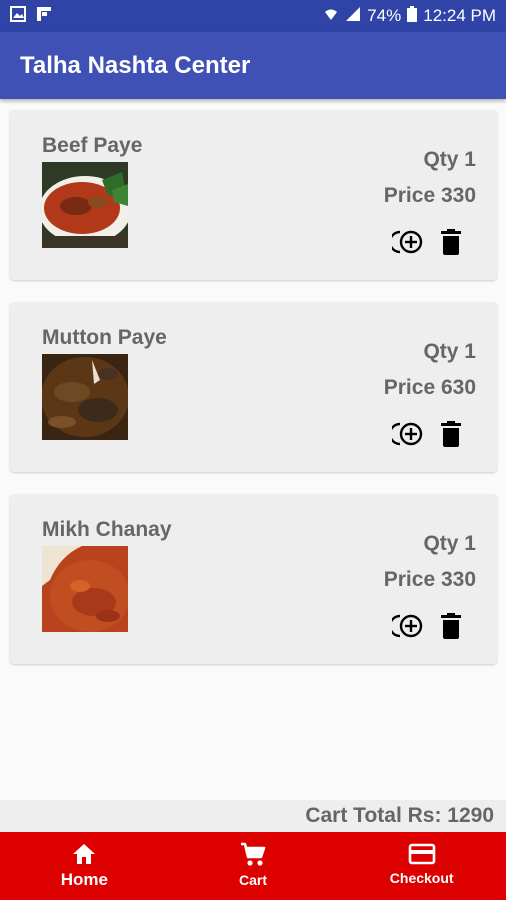 The image size is (506, 900). Describe the element at coordinates (253, 816) in the screenshot. I see `cart-total-bar: Cart Total Rs: 1290` at that location.